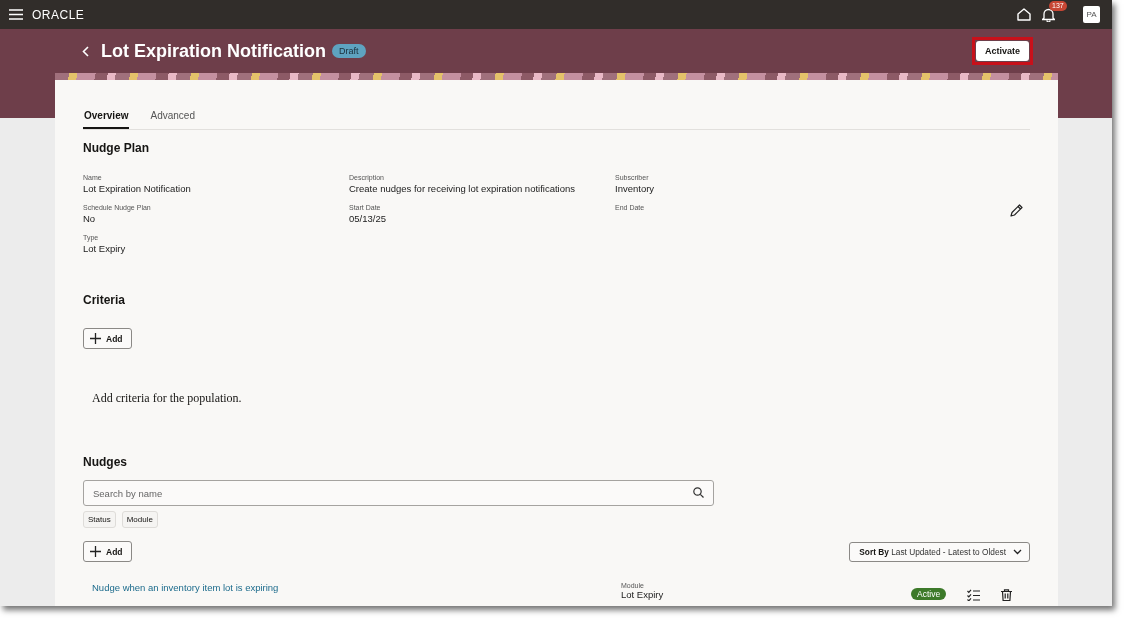 Image resolution: width=1125 pixels, height=618 pixels. What do you see at coordinates (1048, 14) in the screenshot?
I see `notifications-icon` at bounding box center [1048, 14].